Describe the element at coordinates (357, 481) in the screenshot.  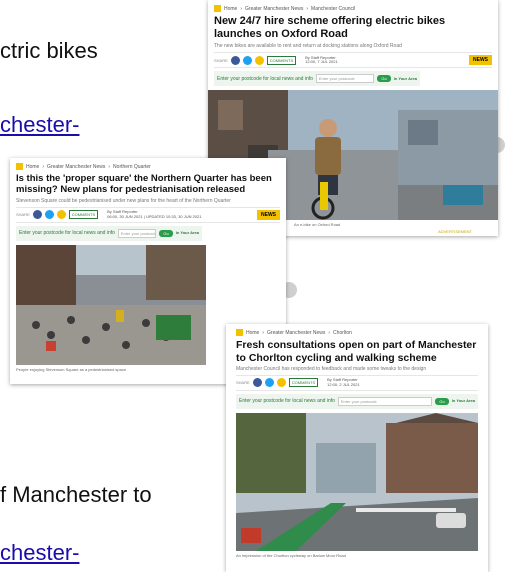
I see `article-photo-cycleway` at that location.